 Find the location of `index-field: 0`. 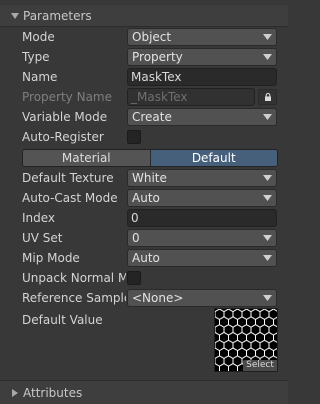

index-field: 0 is located at coordinates (202, 218).